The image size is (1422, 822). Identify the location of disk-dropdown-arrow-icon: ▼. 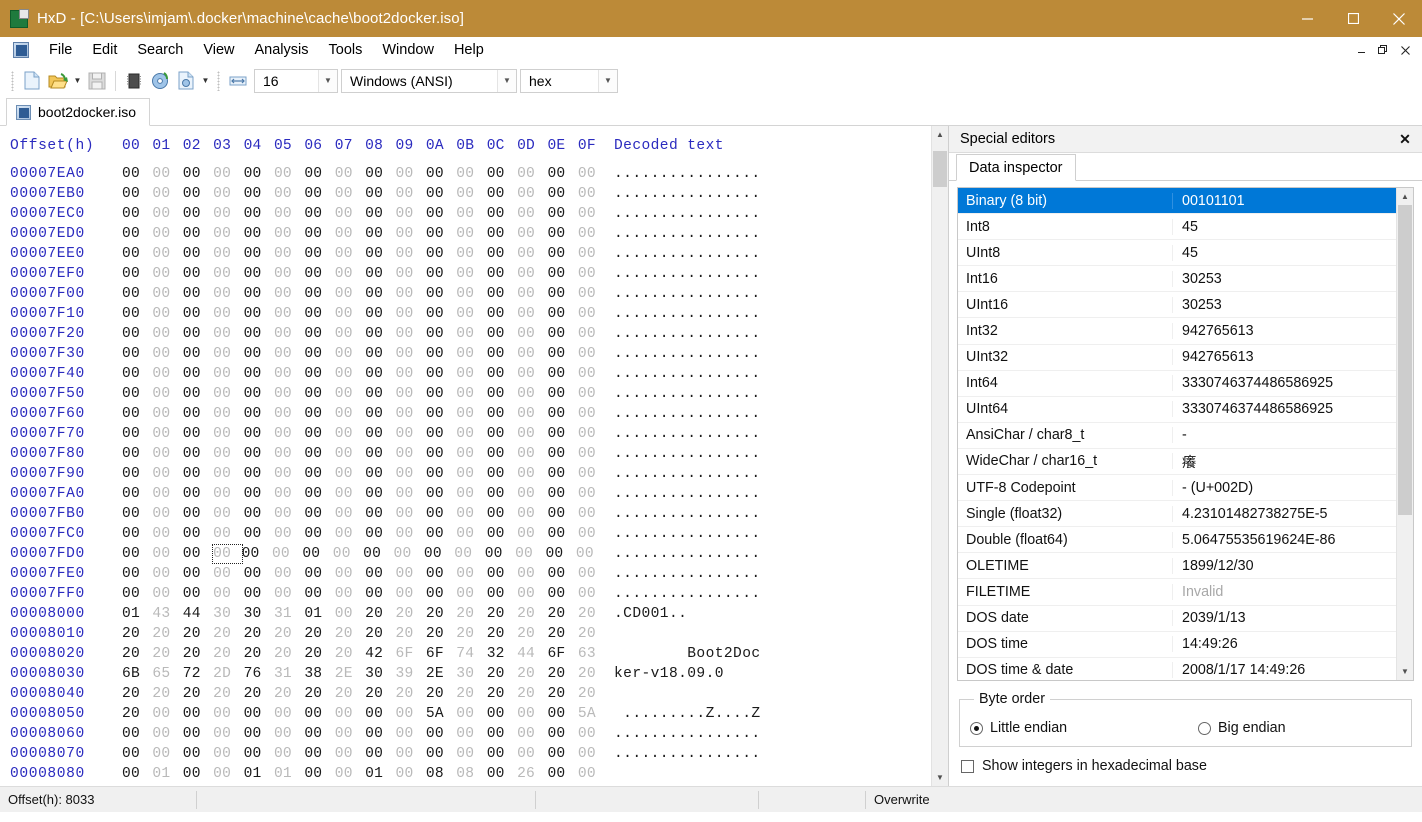
(205, 81).